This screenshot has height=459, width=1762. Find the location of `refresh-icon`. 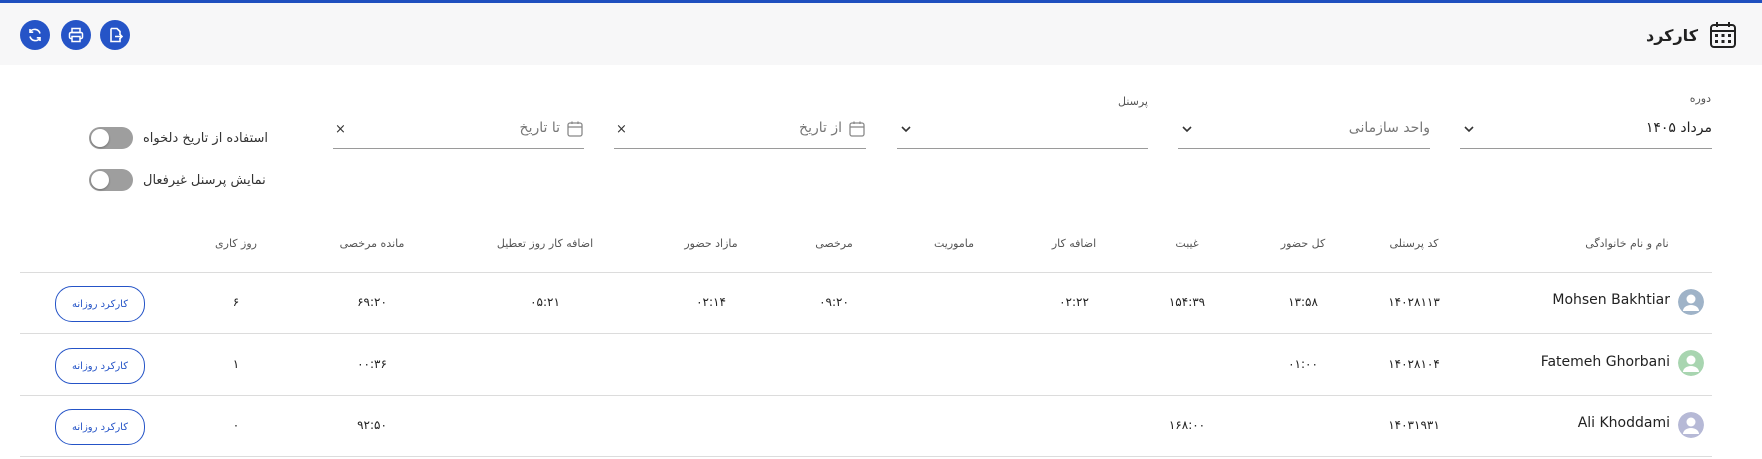

refresh-icon is located at coordinates (35, 35).